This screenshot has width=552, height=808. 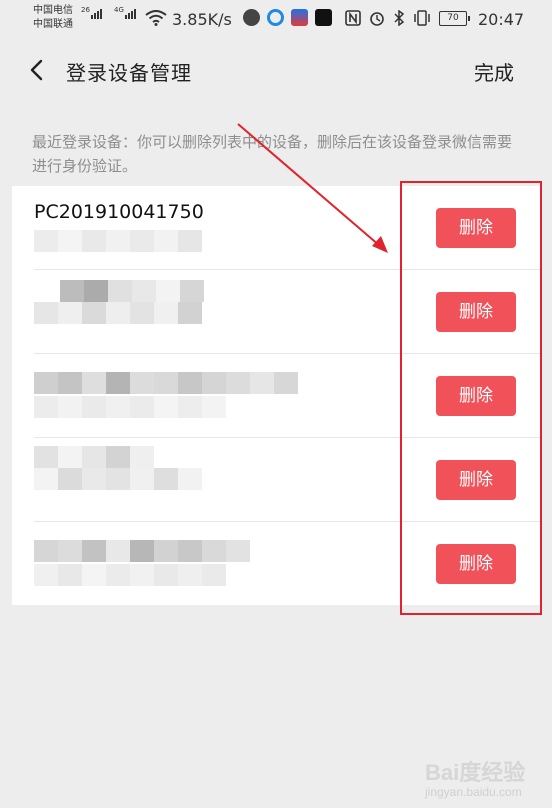 What do you see at coordinates (501, 19) in the screenshot?
I see `clock: 20:47` at bounding box center [501, 19].